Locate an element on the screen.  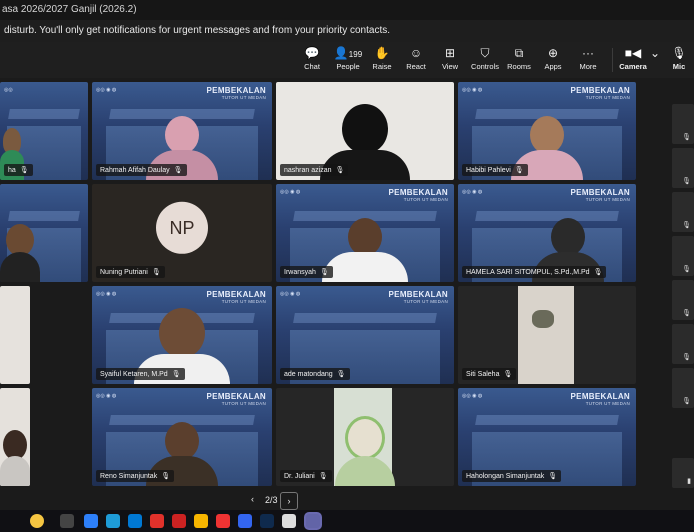
participant-name: Siti Saleha 🎙 is located at coordinates (489, 374).